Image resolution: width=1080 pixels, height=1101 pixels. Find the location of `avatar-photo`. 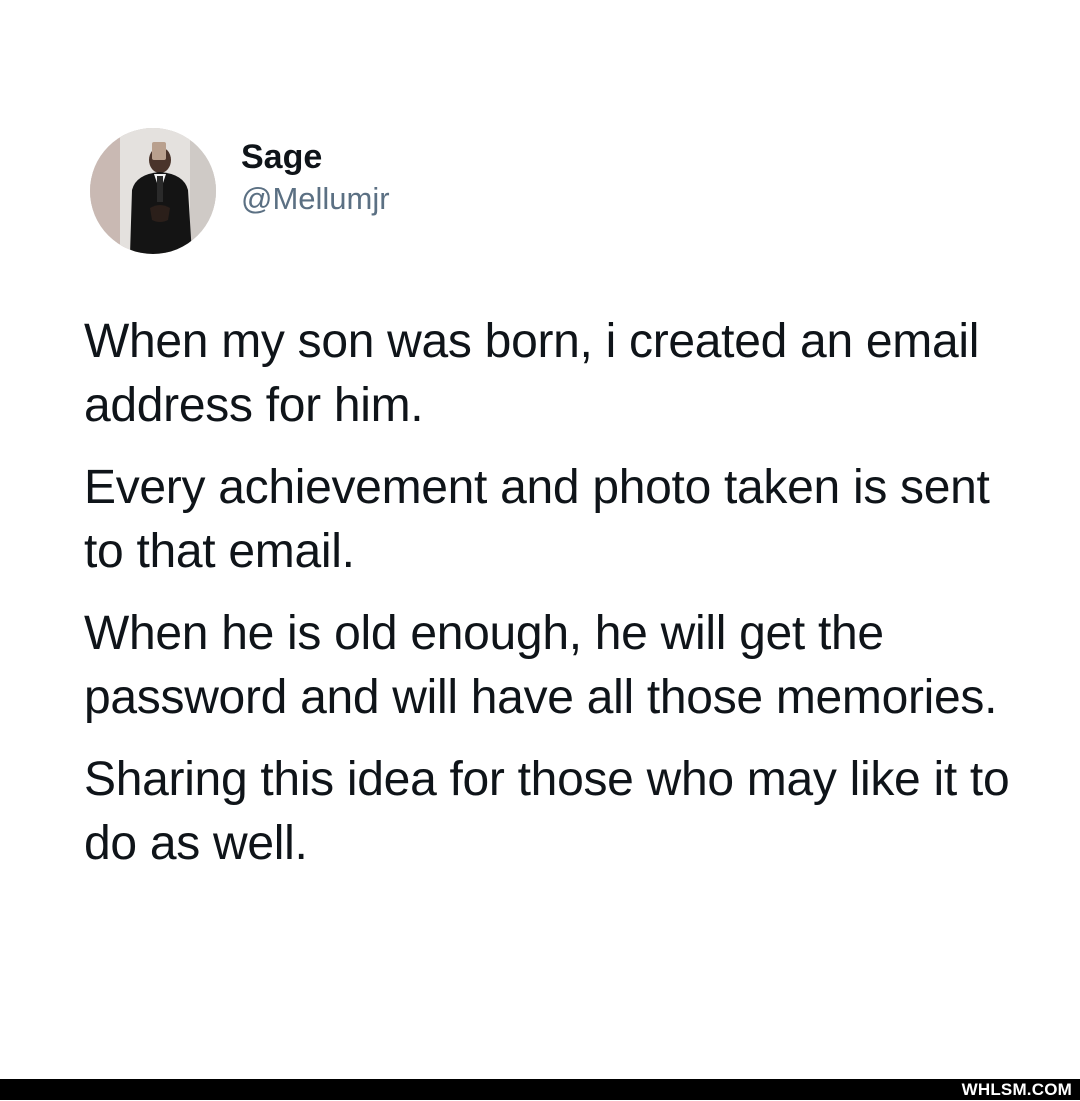

avatar-photo is located at coordinates (153, 191).